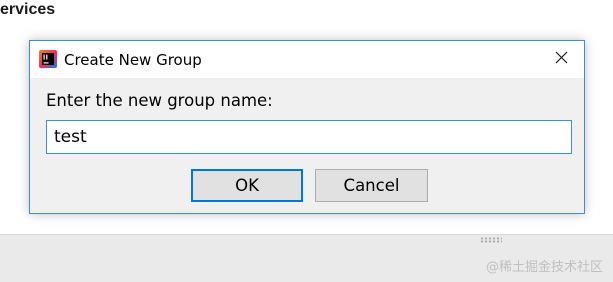 Image resolution: width=613 pixels, height=282 pixels. I want to click on close-button, so click(561, 59).